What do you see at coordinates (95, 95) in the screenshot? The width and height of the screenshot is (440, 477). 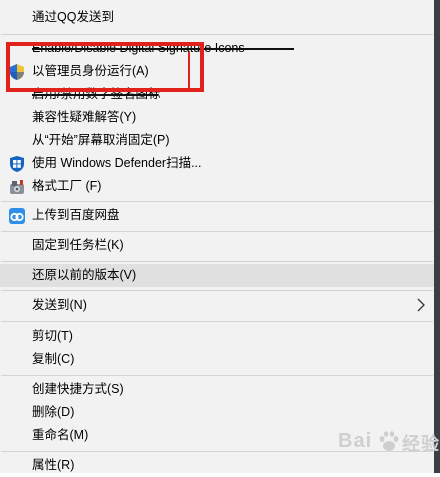 I see `overlap-strike-line` at bounding box center [95, 95].